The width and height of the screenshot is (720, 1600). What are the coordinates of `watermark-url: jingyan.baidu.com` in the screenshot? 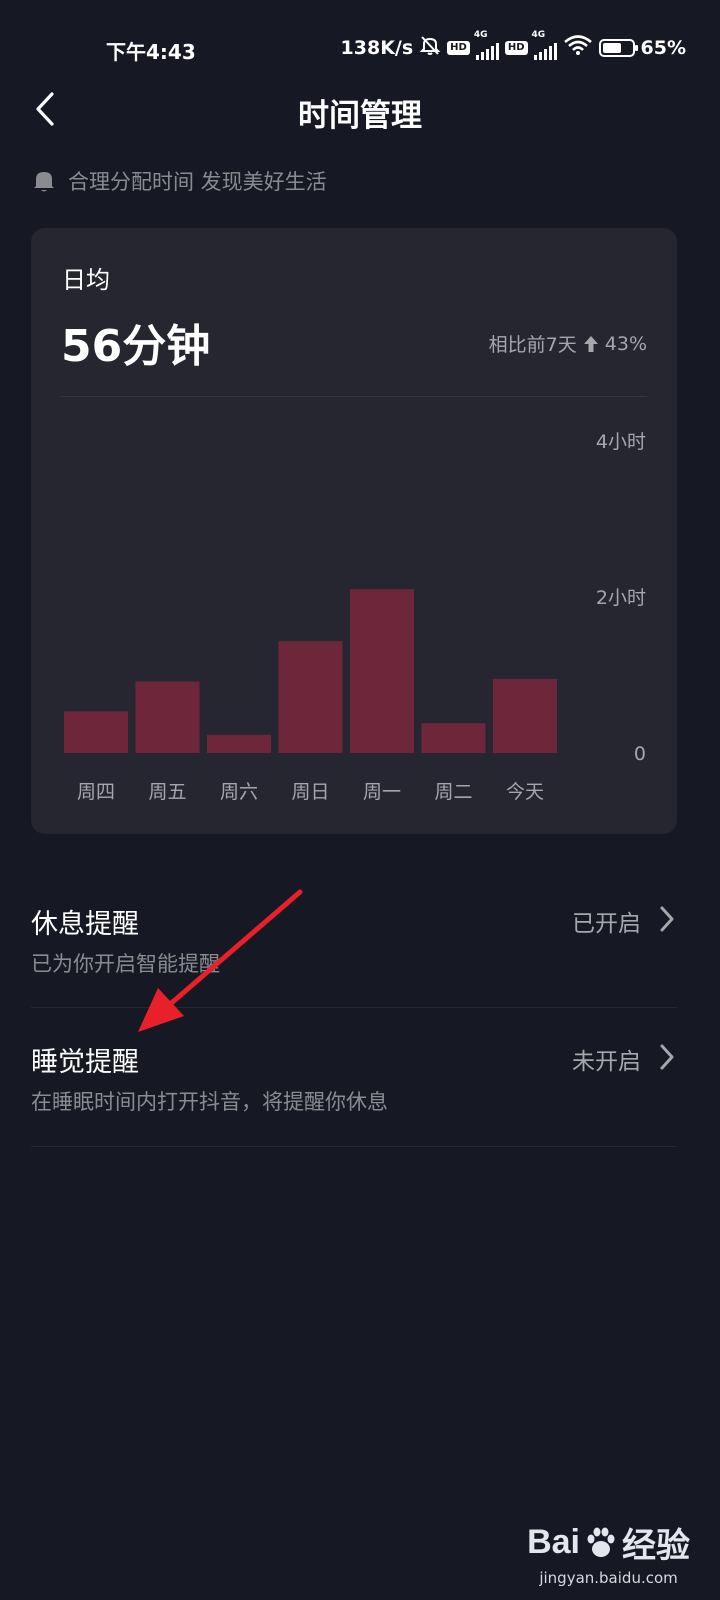 It's located at (608, 1578).